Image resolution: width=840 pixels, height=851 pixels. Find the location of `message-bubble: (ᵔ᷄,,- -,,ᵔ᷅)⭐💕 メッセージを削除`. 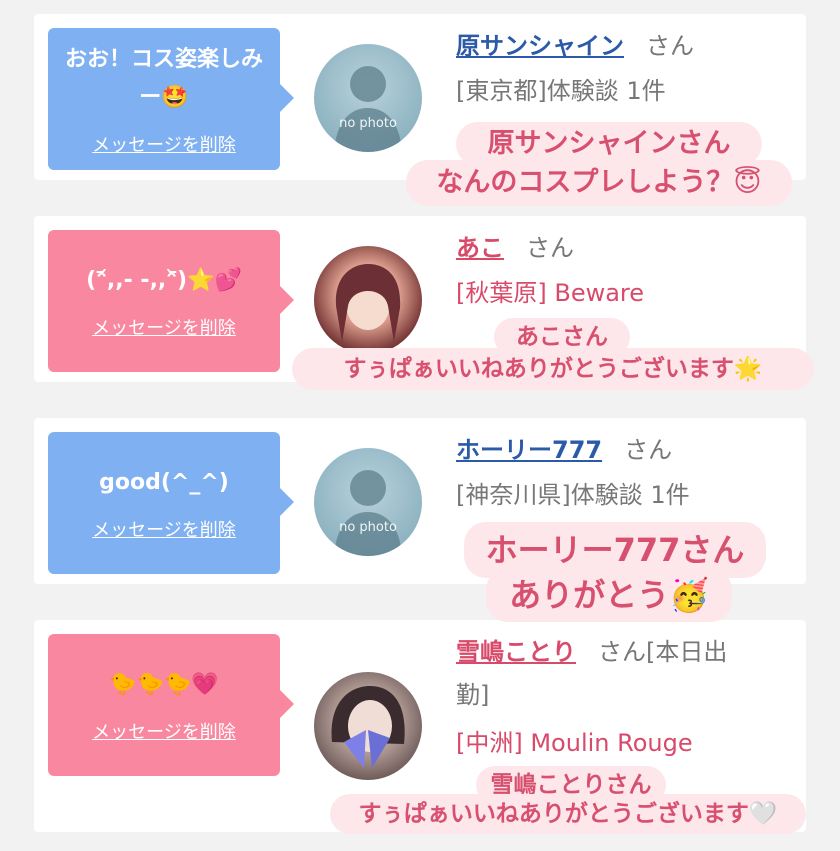

message-bubble: (ᵔ᷄,,- -,,ᵔ᷅)⭐💕 メッセージを削除 is located at coordinates (171, 301).